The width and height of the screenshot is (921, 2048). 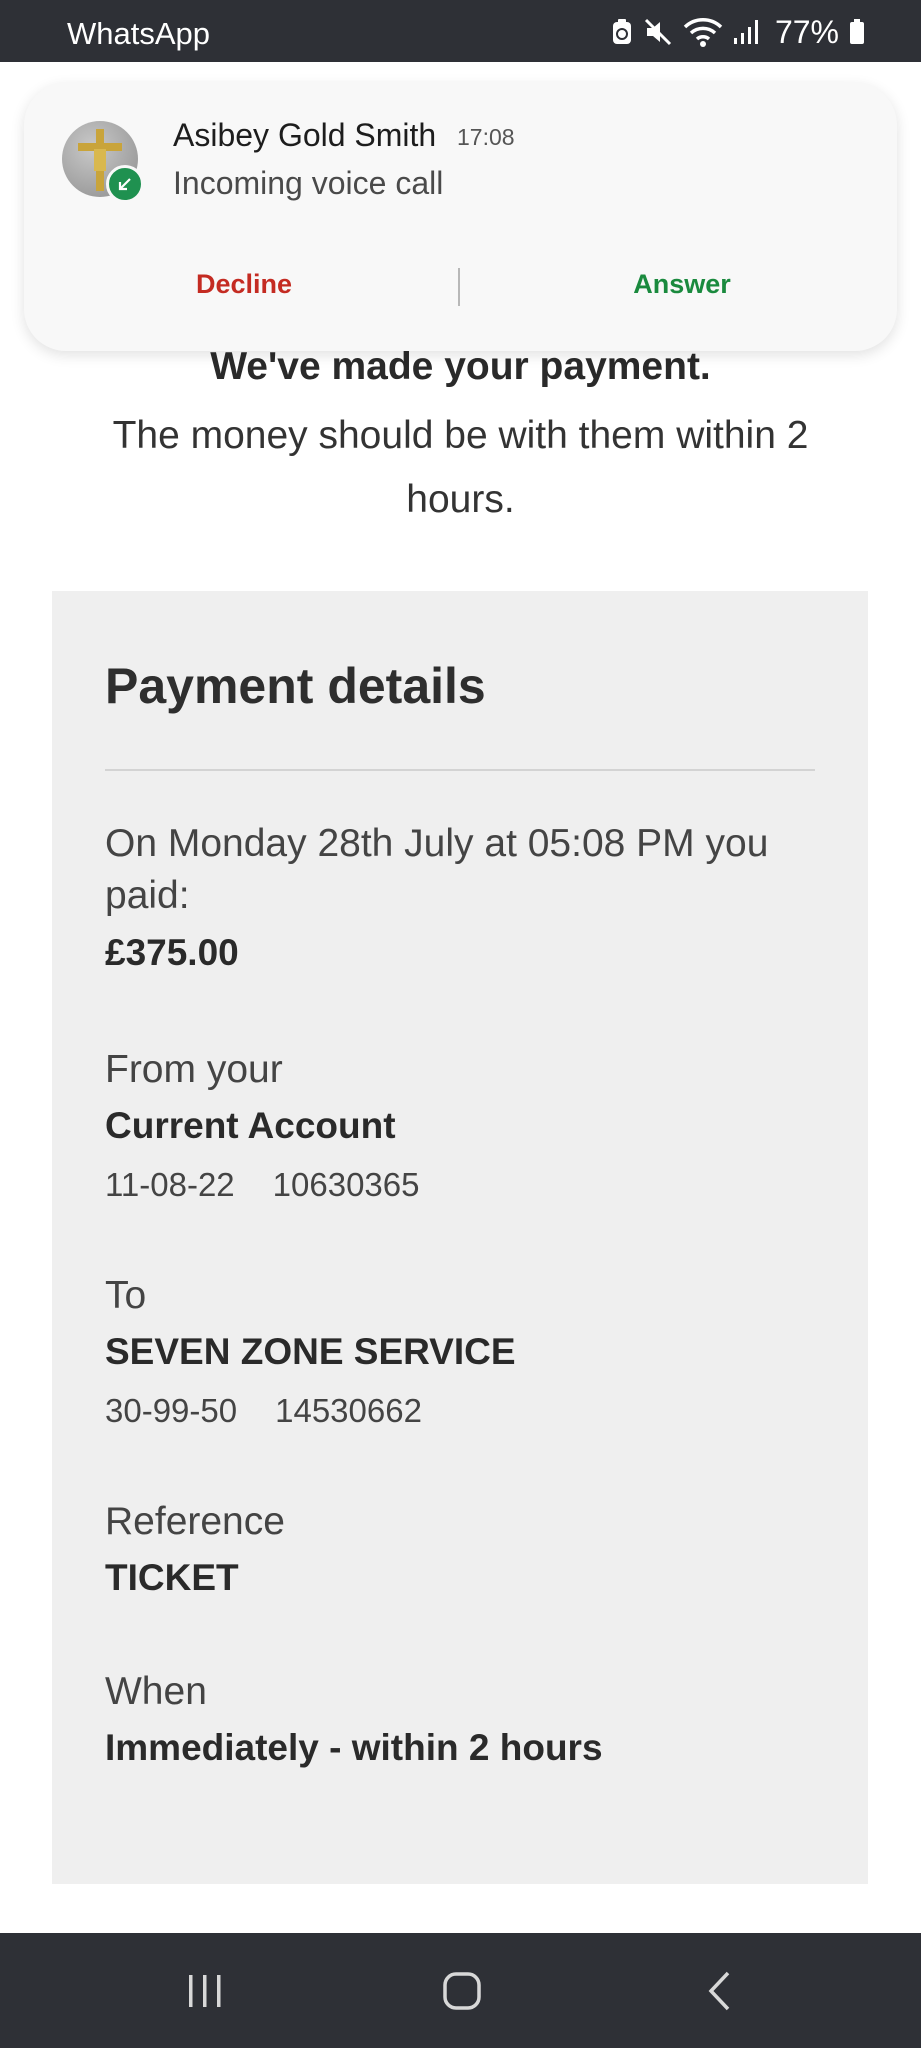 What do you see at coordinates (295, 686) in the screenshot?
I see `payment-details-heading: Payment details` at bounding box center [295, 686].